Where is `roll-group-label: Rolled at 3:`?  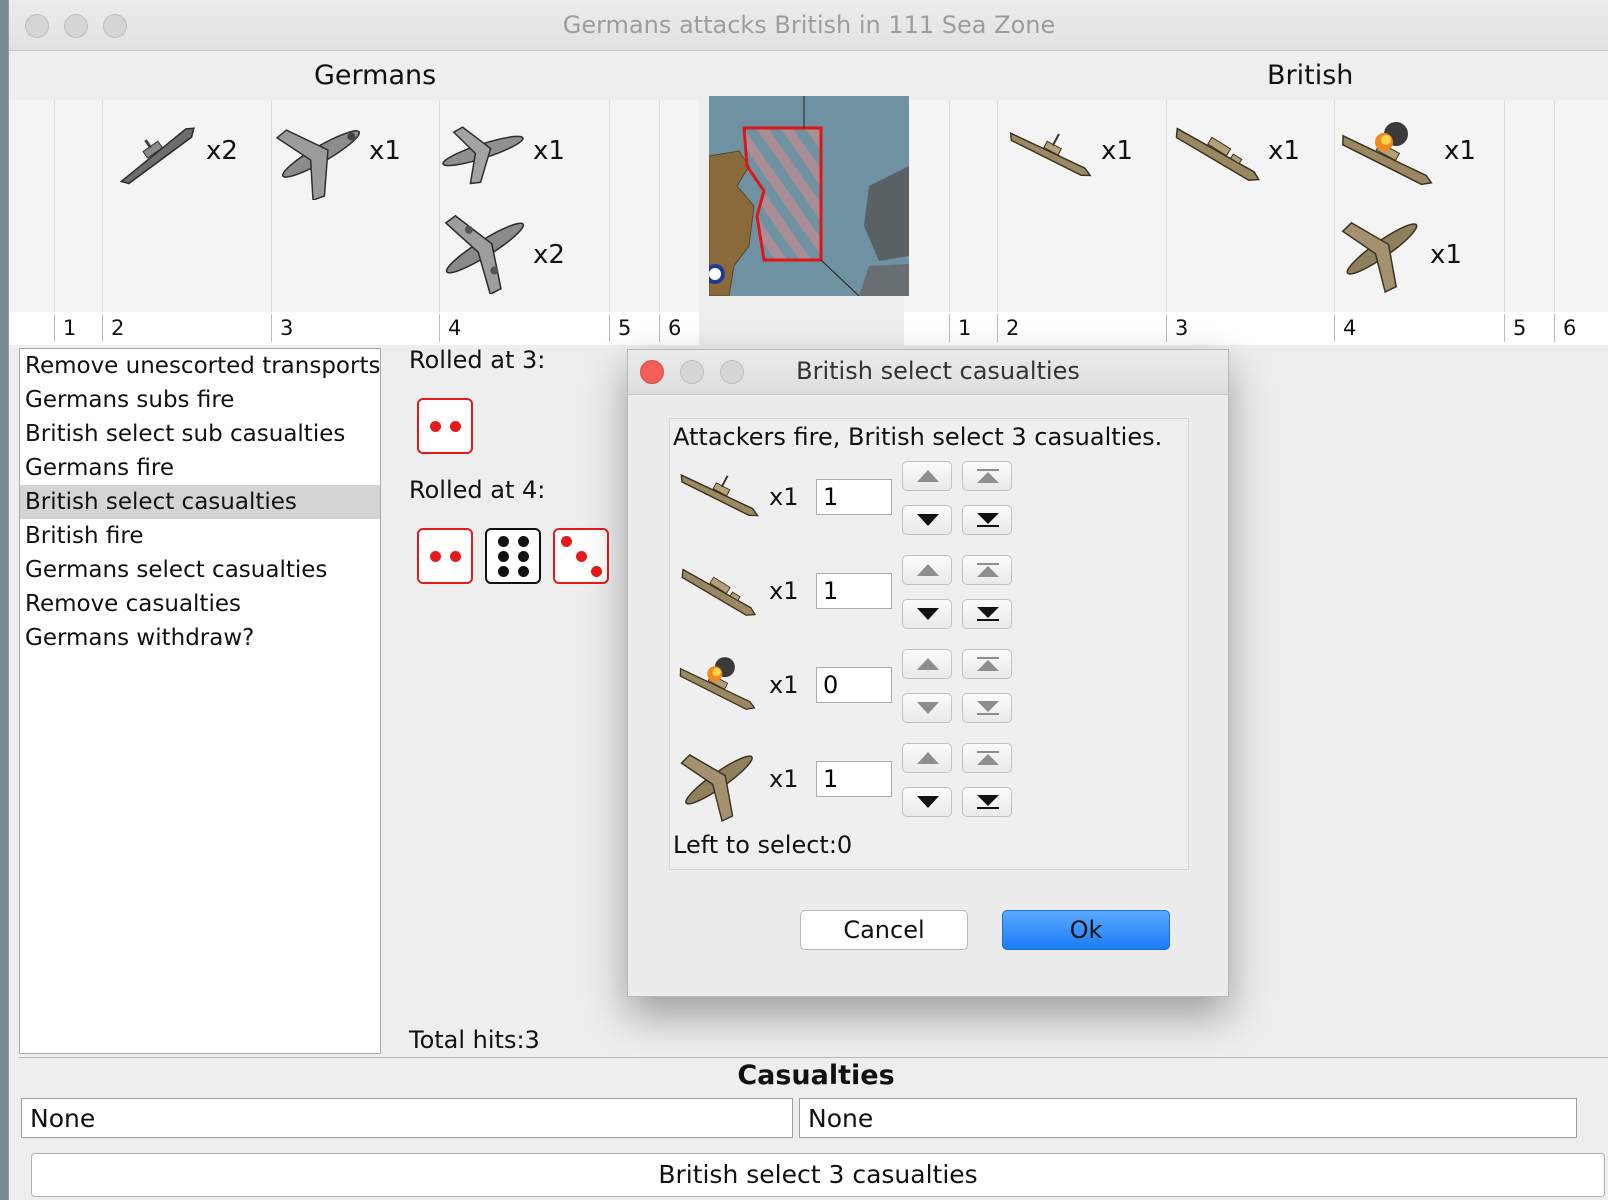 roll-group-label: Rolled at 3: is located at coordinates (477, 360).